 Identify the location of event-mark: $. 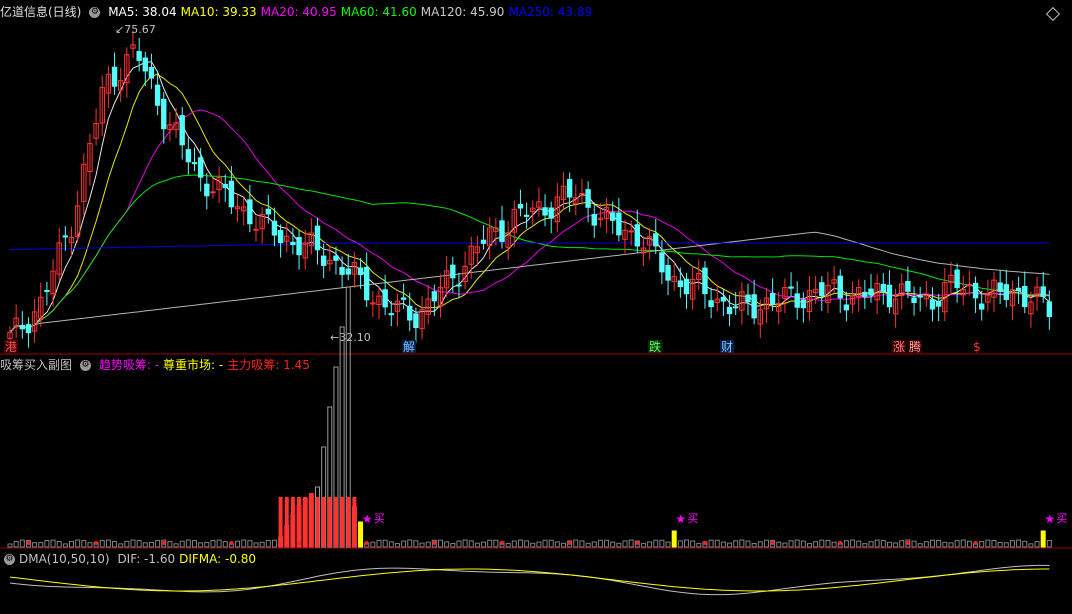
(977, 347).